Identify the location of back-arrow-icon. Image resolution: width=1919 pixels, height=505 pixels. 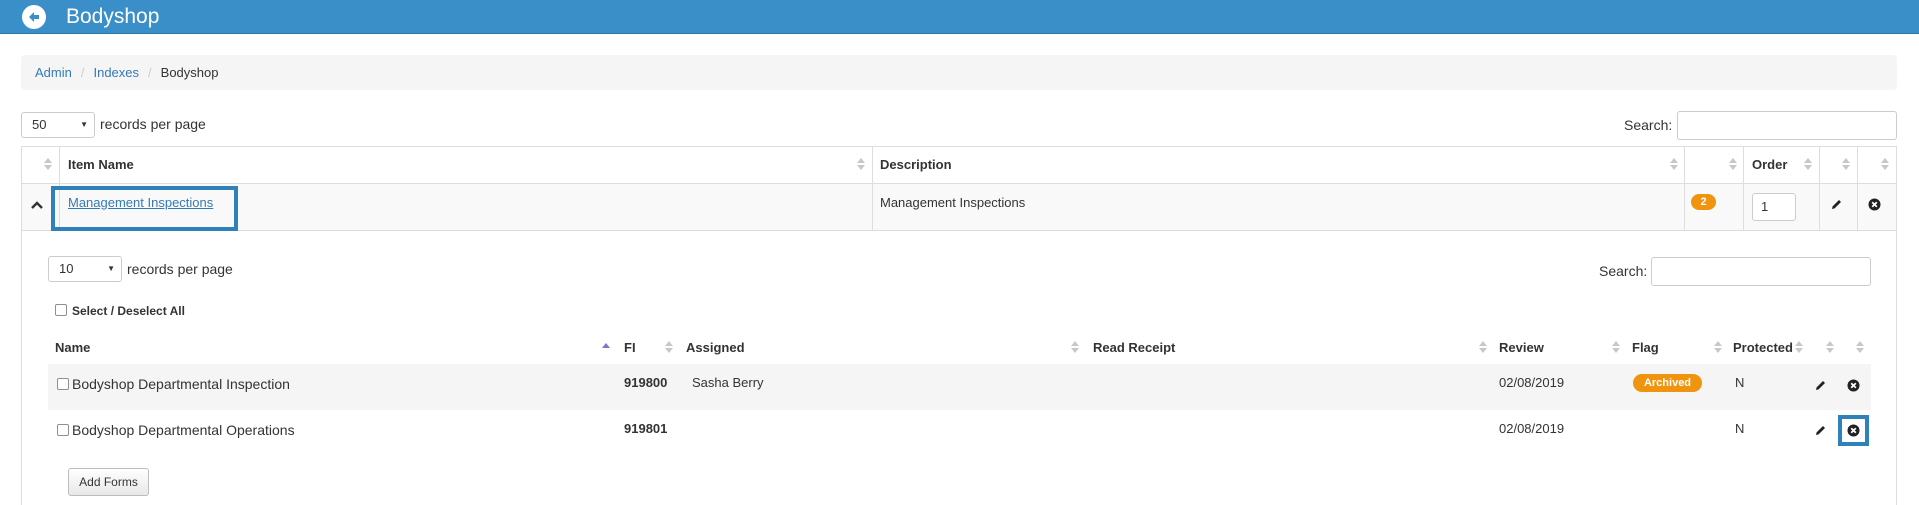
(34, 17).